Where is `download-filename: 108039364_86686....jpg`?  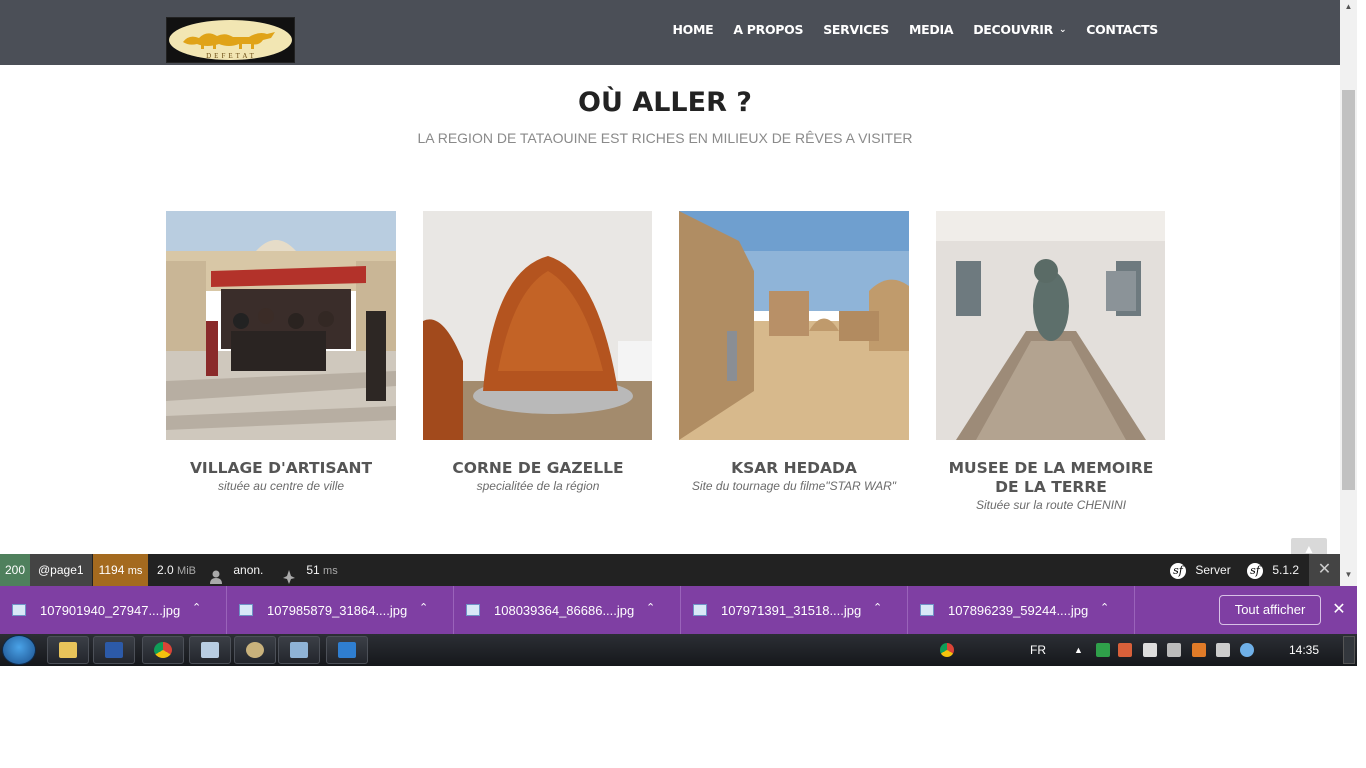 download-filename: 108039364_86686....jpg is located at coordinates (564, 610).